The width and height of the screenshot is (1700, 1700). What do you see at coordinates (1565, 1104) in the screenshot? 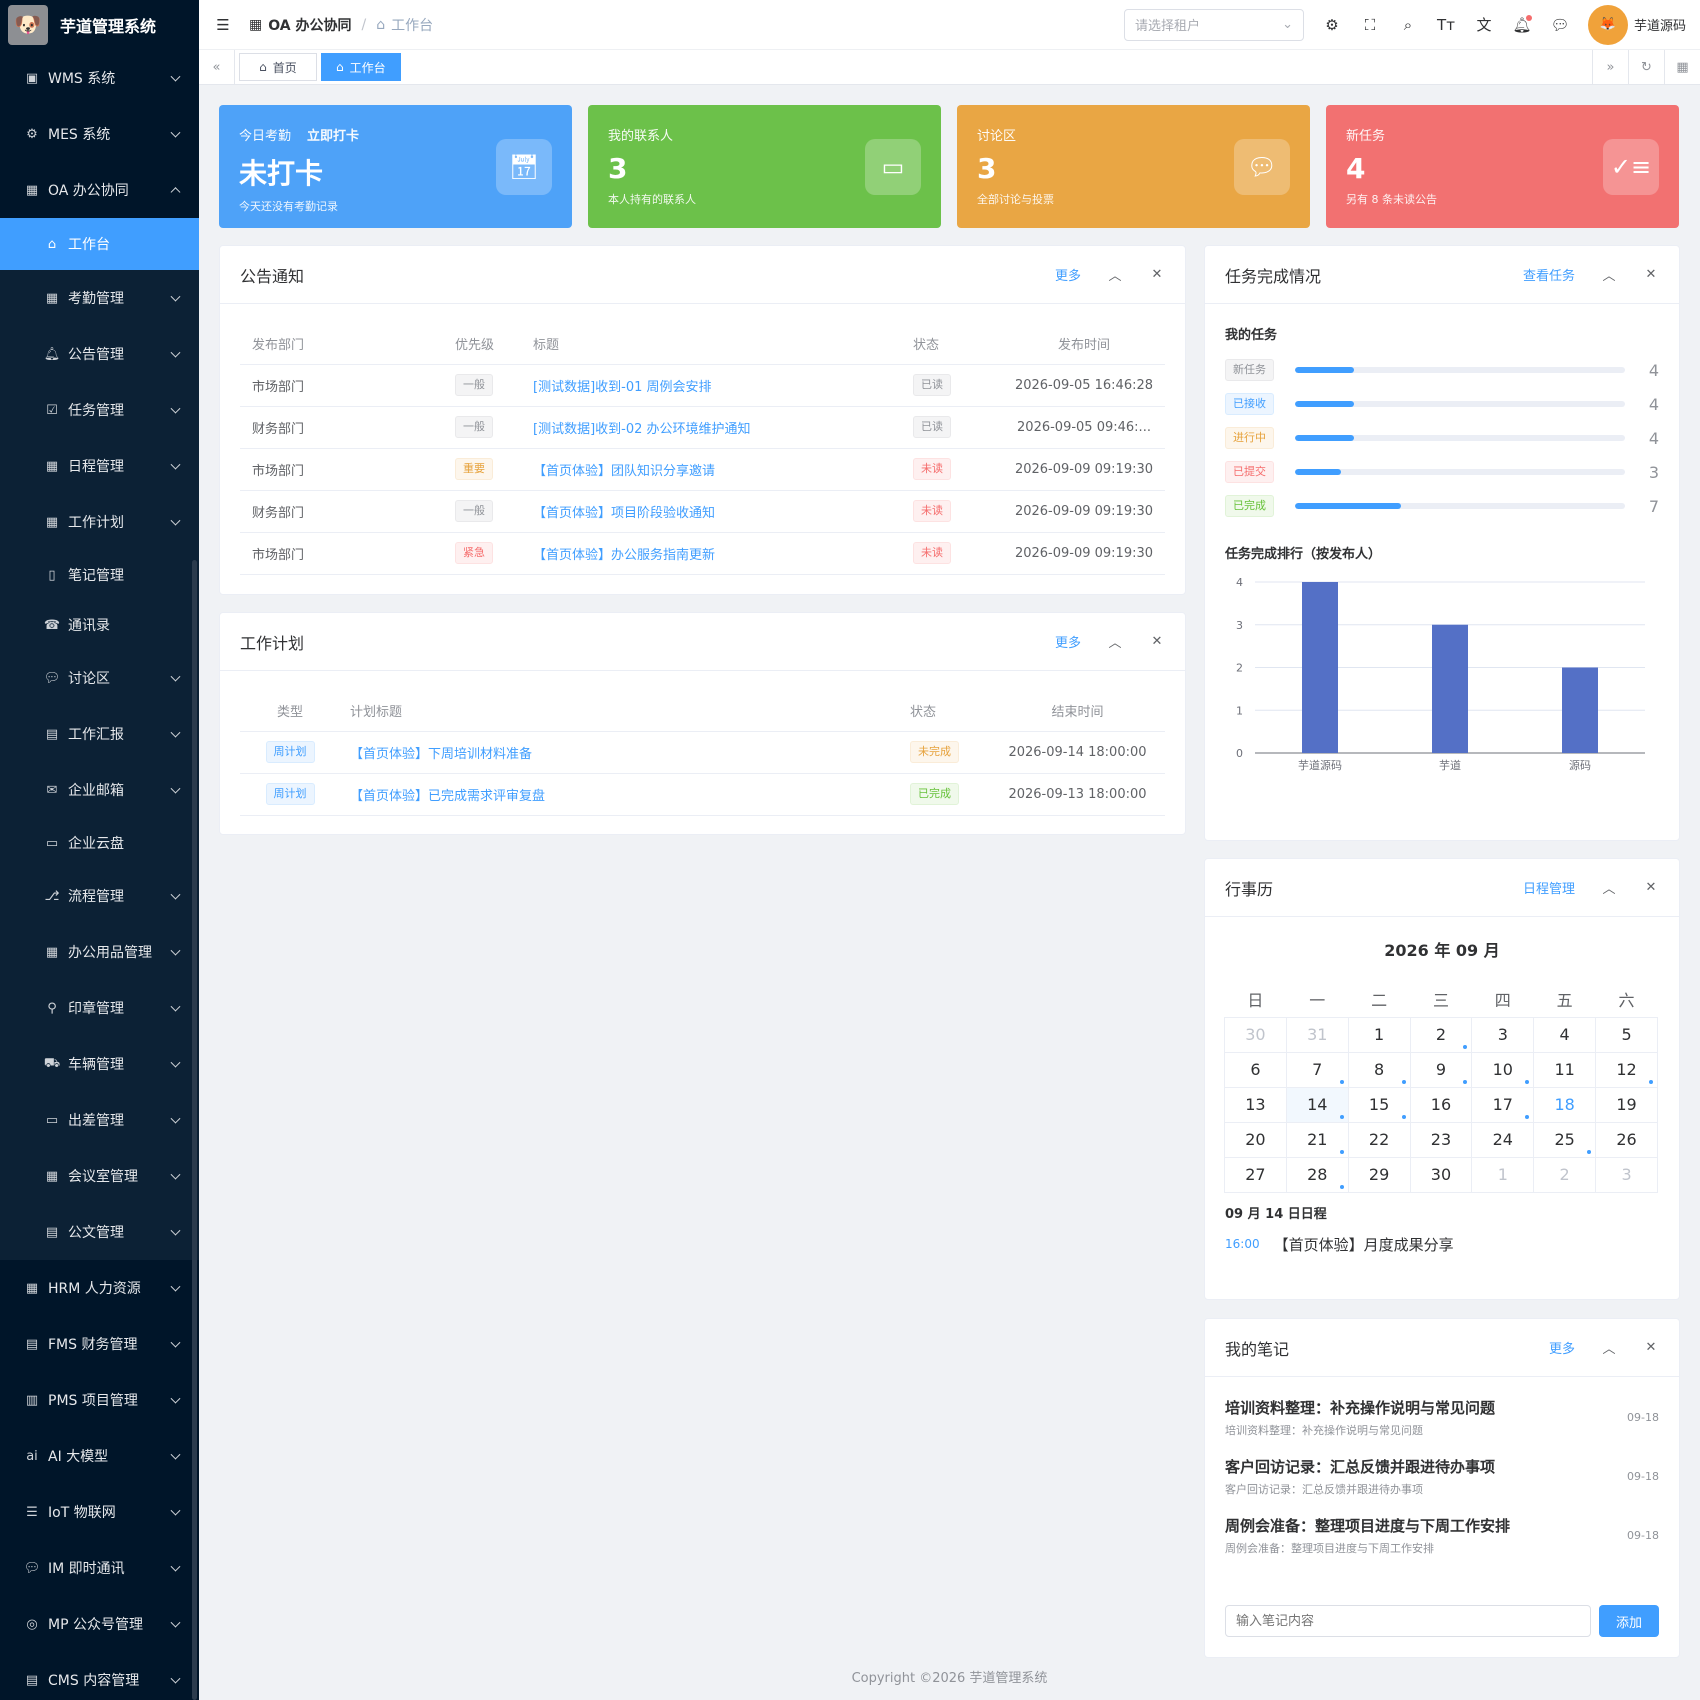
I see `calendar-day: 18` at bounding box center [1565, 1104].